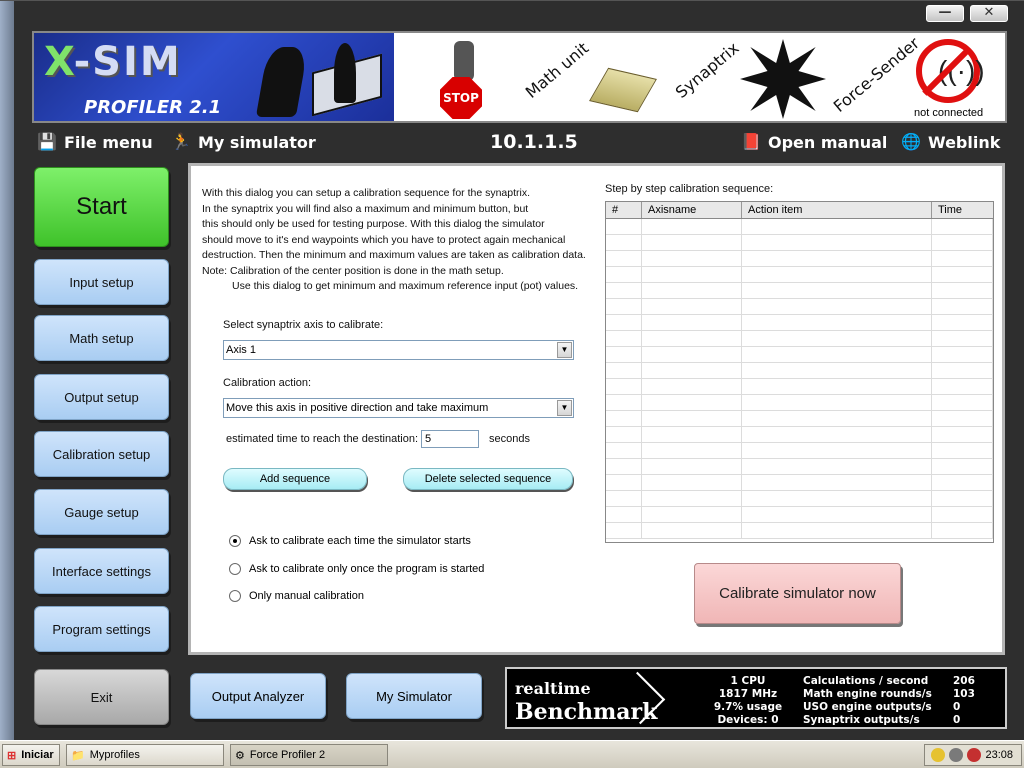 This screenshot has width=1024, height=768. I want to click on delete-sequence-button: Delete selected sequence, so click(488, 479).